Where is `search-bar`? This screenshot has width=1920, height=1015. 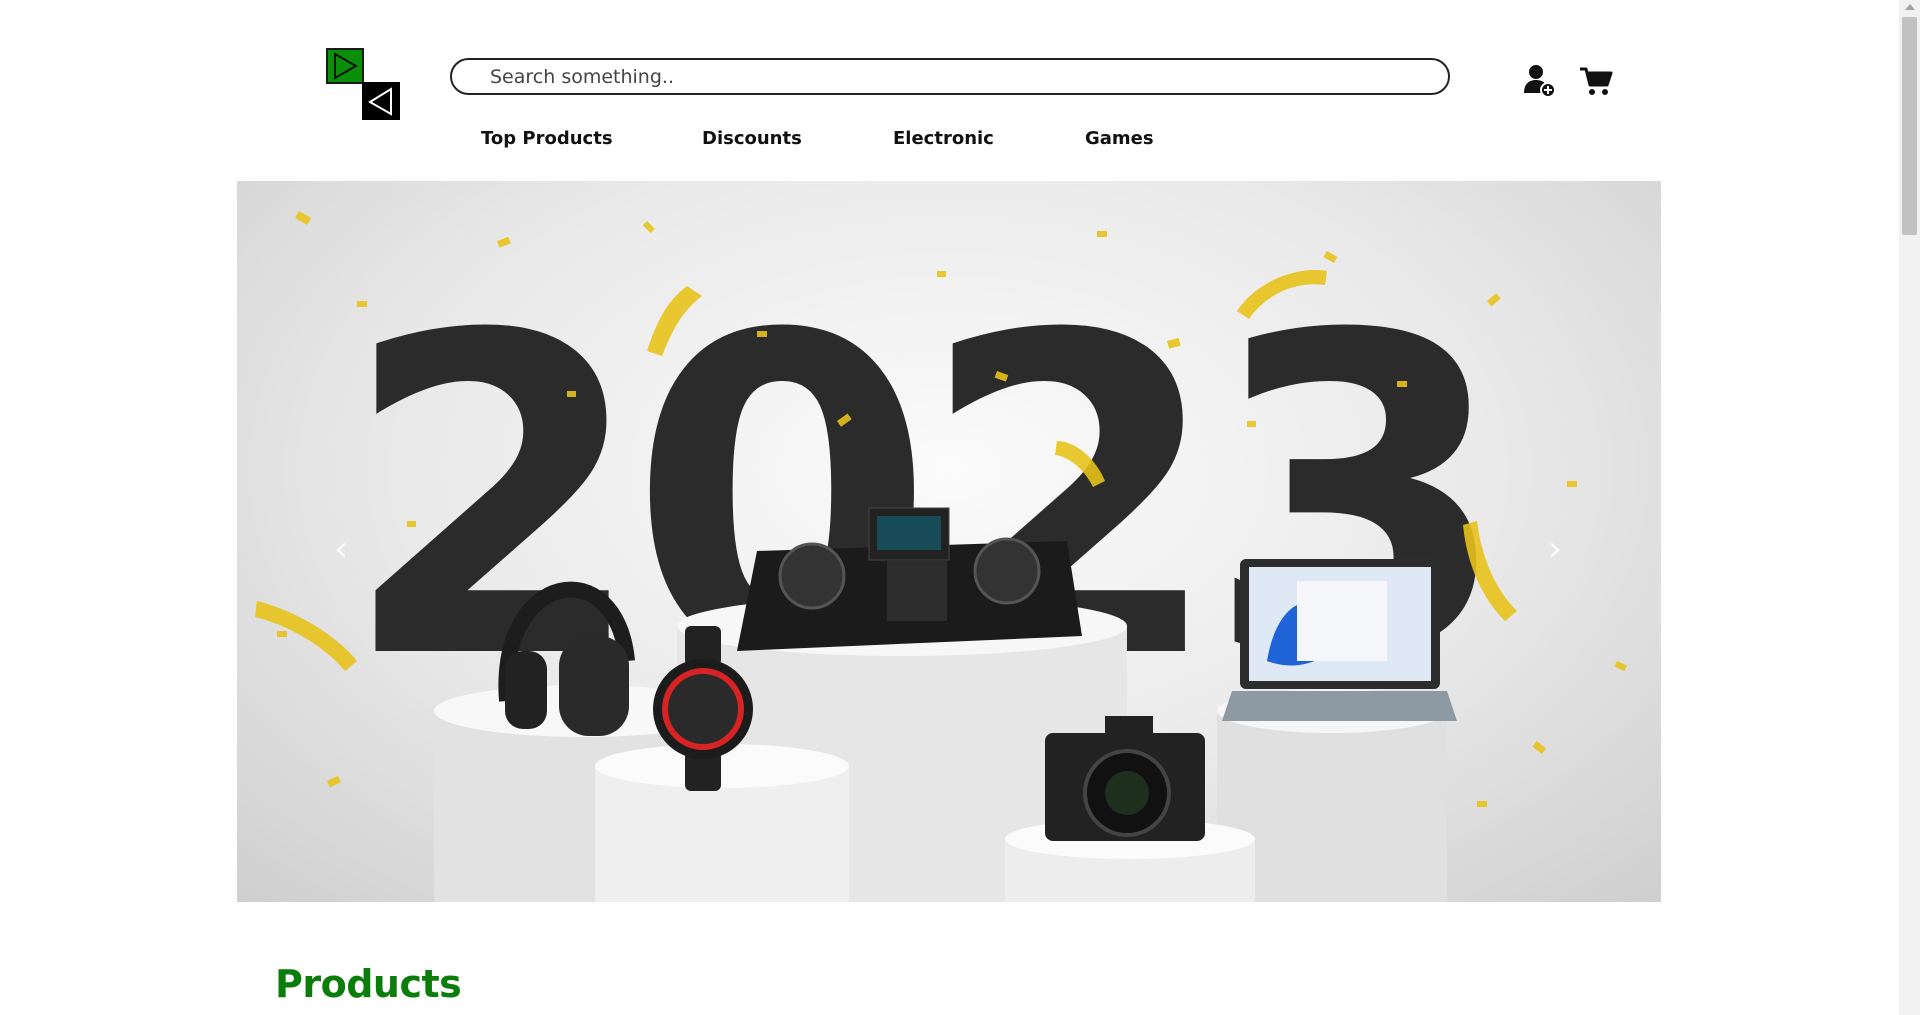
search-bar is located at coordinates (950, 76).